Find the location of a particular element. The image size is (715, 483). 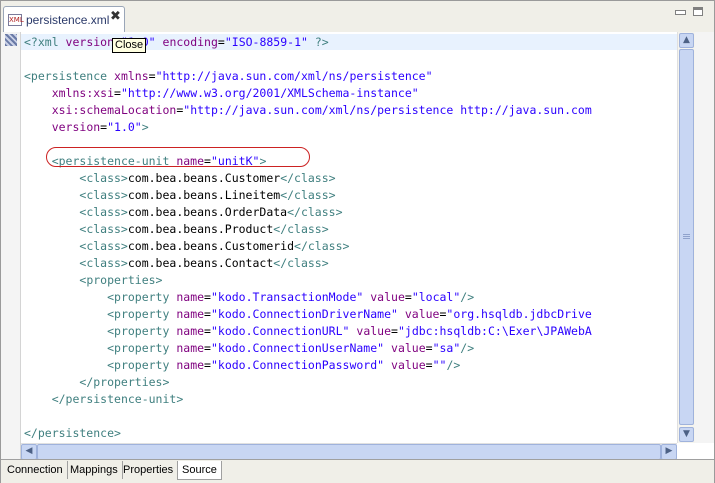

code-token: <properties> is located at coordinates (121, 280).